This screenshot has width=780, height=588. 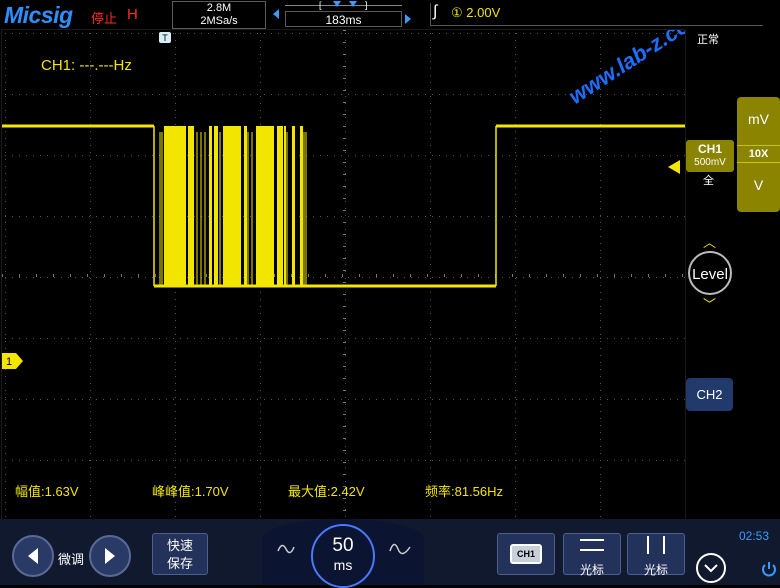 What do you see at coordinates (483, 12) in the screenshot?
I see `trigger-level: 2.00V` at bounding box center [483, 12].